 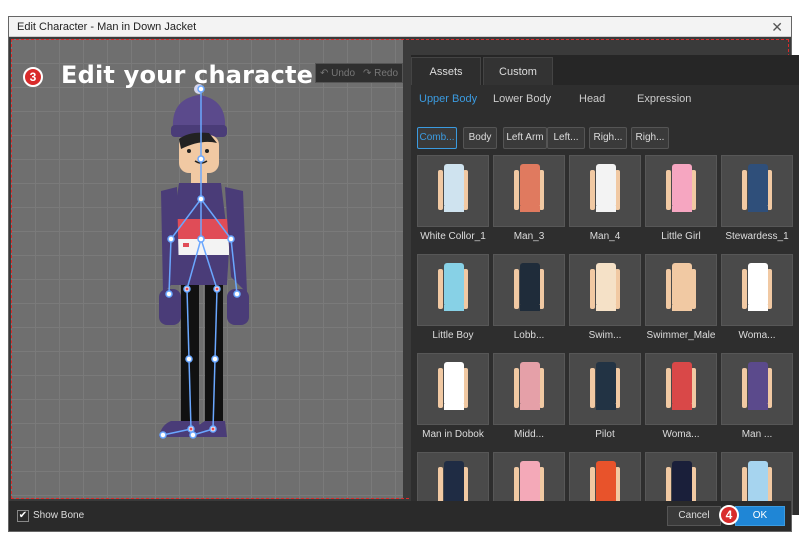 I want to click on asset-item: Man_3, so click(x=529, y=198).